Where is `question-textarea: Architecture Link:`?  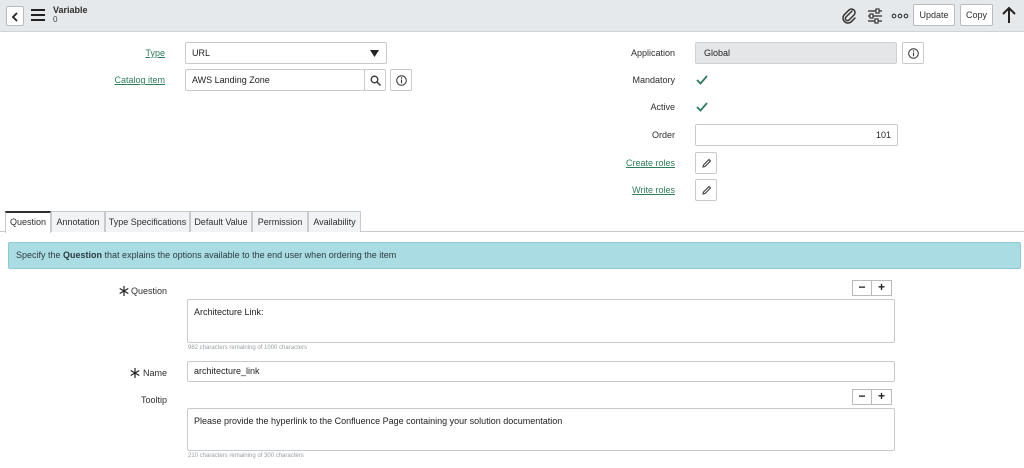
question-textarea: Architecture Link: is located at coordinates (541, 321).